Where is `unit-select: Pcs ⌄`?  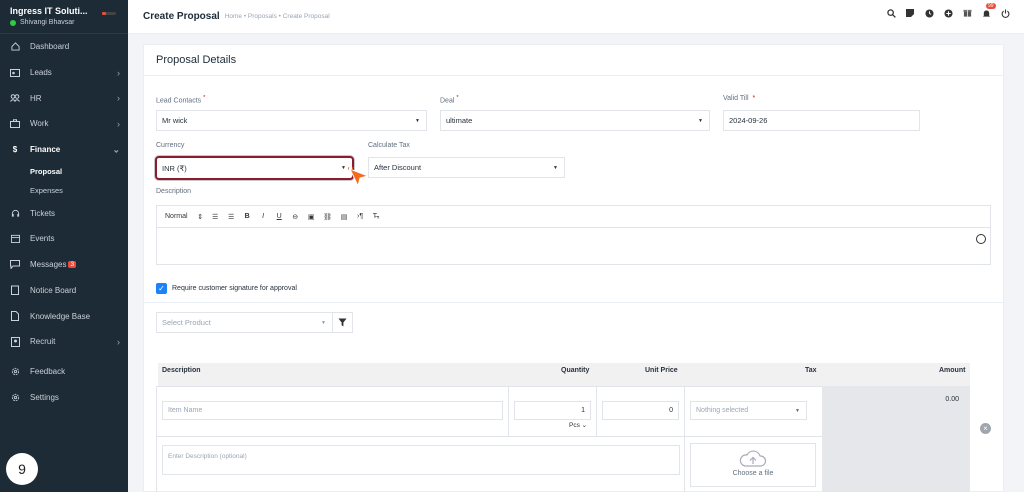 unit-select: Pcs ⌄ is located at coordinates (578, 425).